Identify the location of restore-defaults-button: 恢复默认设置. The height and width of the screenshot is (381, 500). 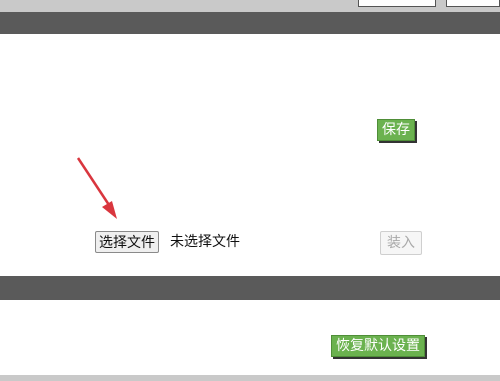
(378, 346).